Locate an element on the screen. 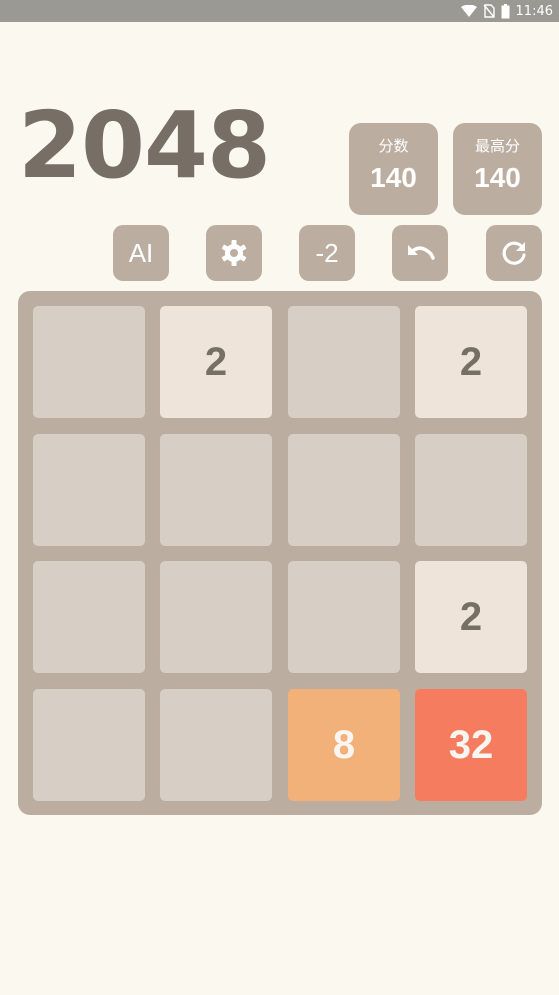 The width and height of the screenshot is (559, 995). tile-r3-c4: 2 is located at coordinates (471, 617).